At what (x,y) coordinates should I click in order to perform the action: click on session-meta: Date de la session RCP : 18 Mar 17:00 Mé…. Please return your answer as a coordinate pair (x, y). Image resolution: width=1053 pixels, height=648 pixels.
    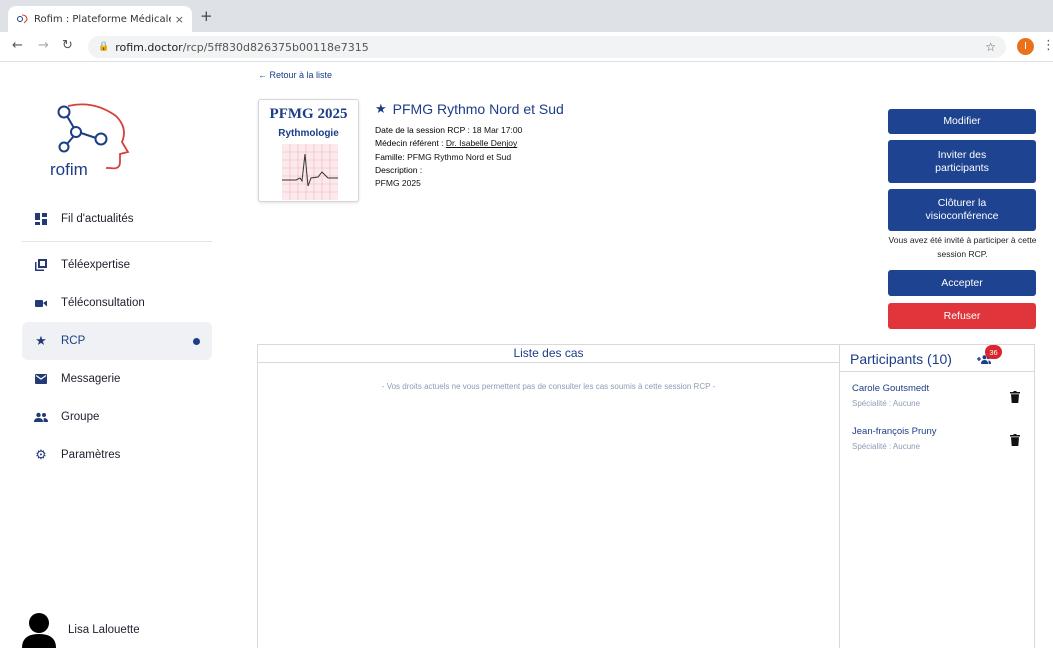
    Looking at the image, I should click on (448, 157).